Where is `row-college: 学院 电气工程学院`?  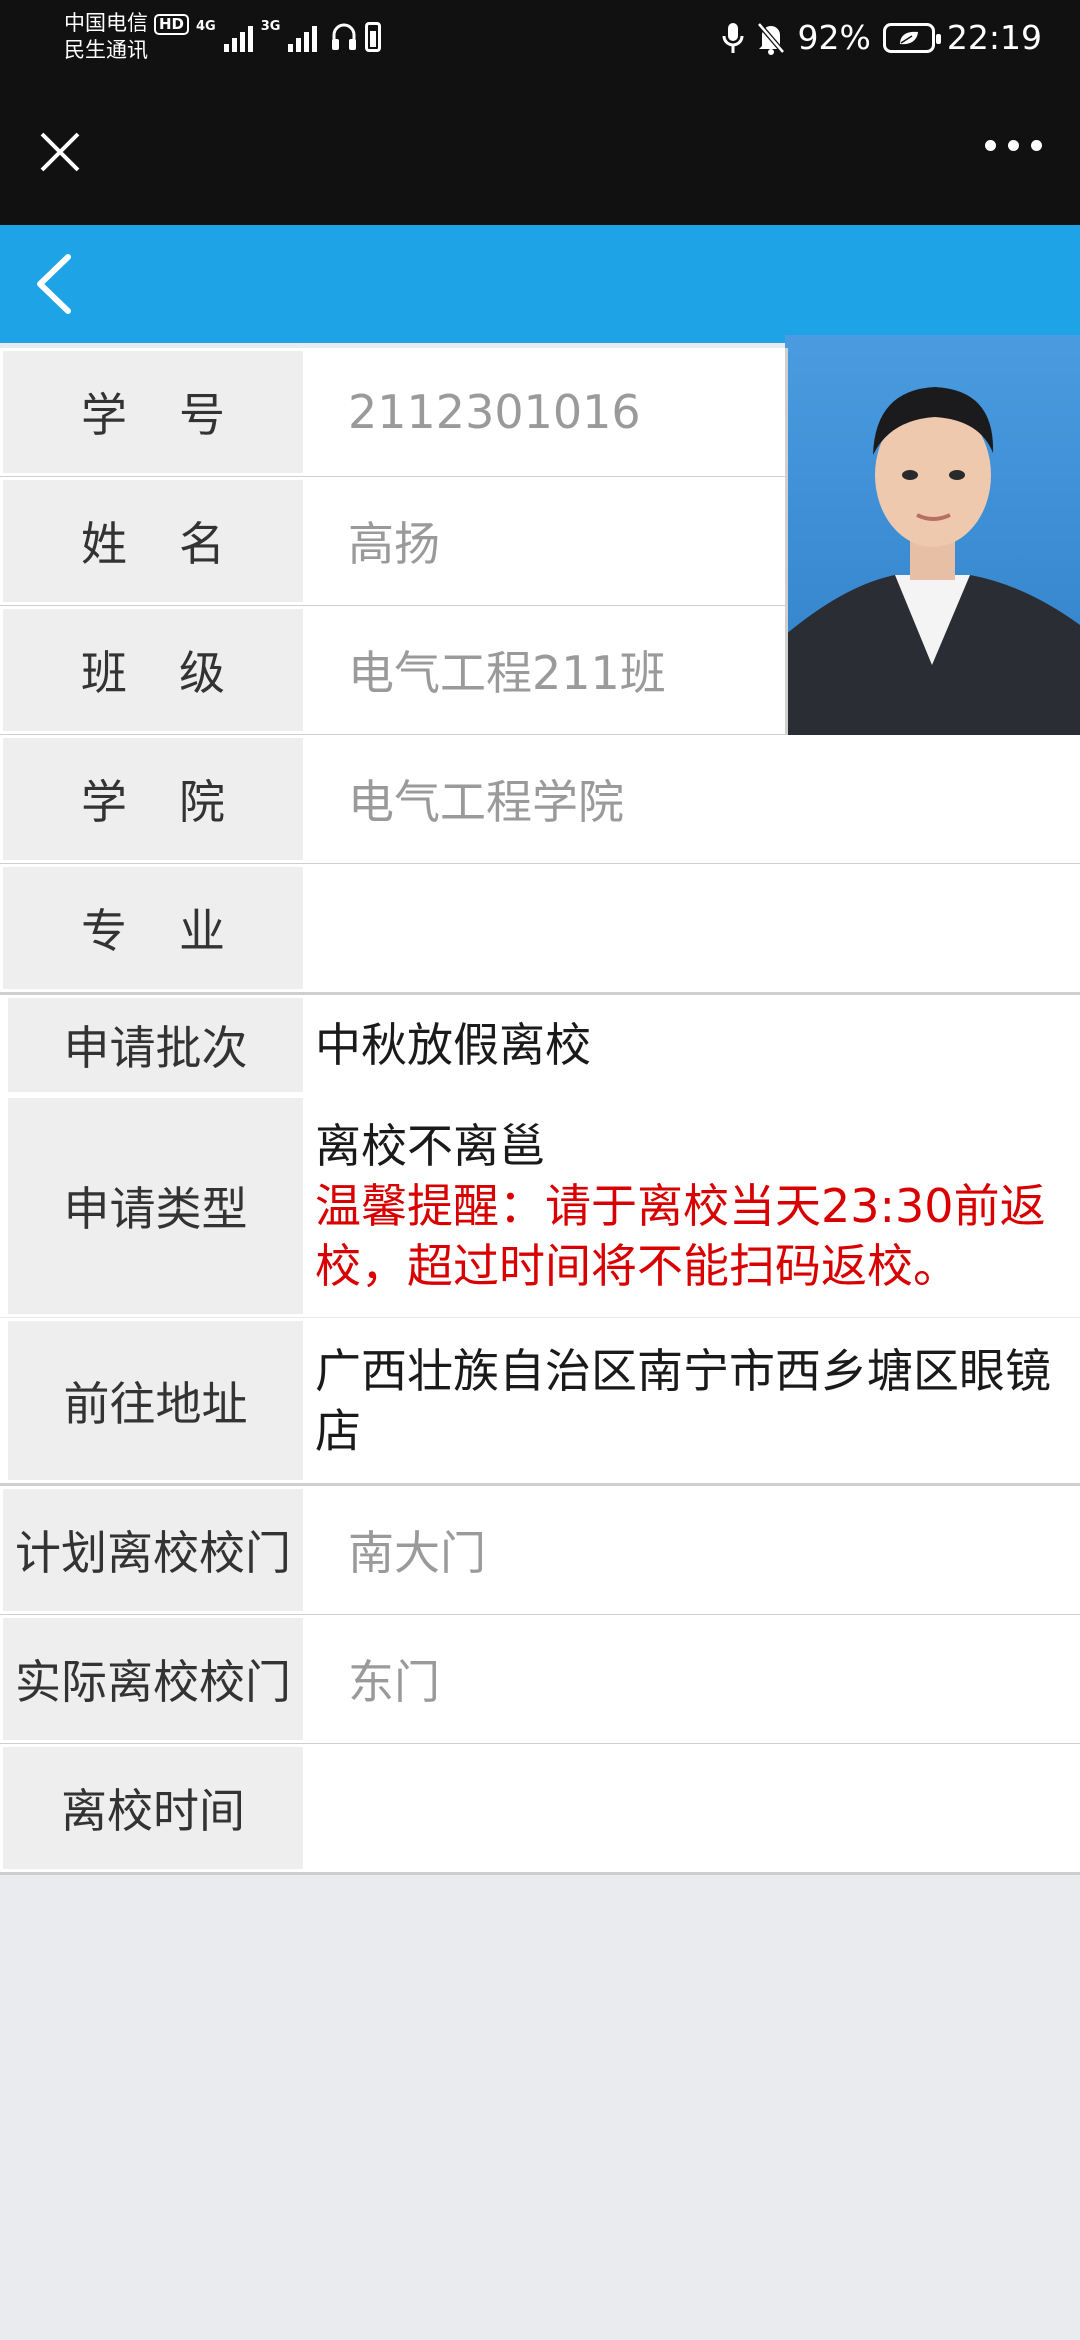
row-college: 学院 电气工程学院 is located at coordinates (540, 800).